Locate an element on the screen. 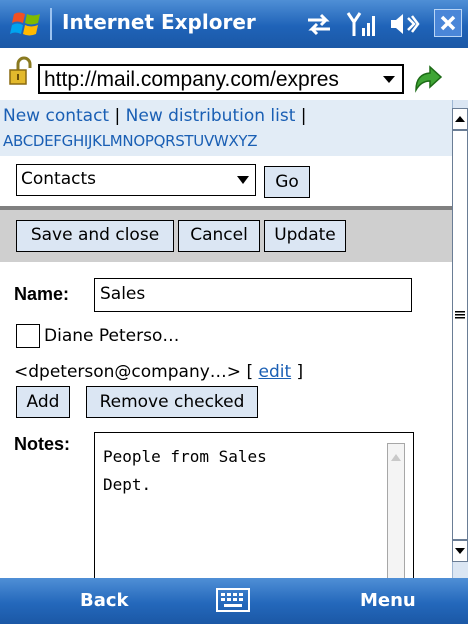  windows-logo-icon is located at coordinates (27, 24).